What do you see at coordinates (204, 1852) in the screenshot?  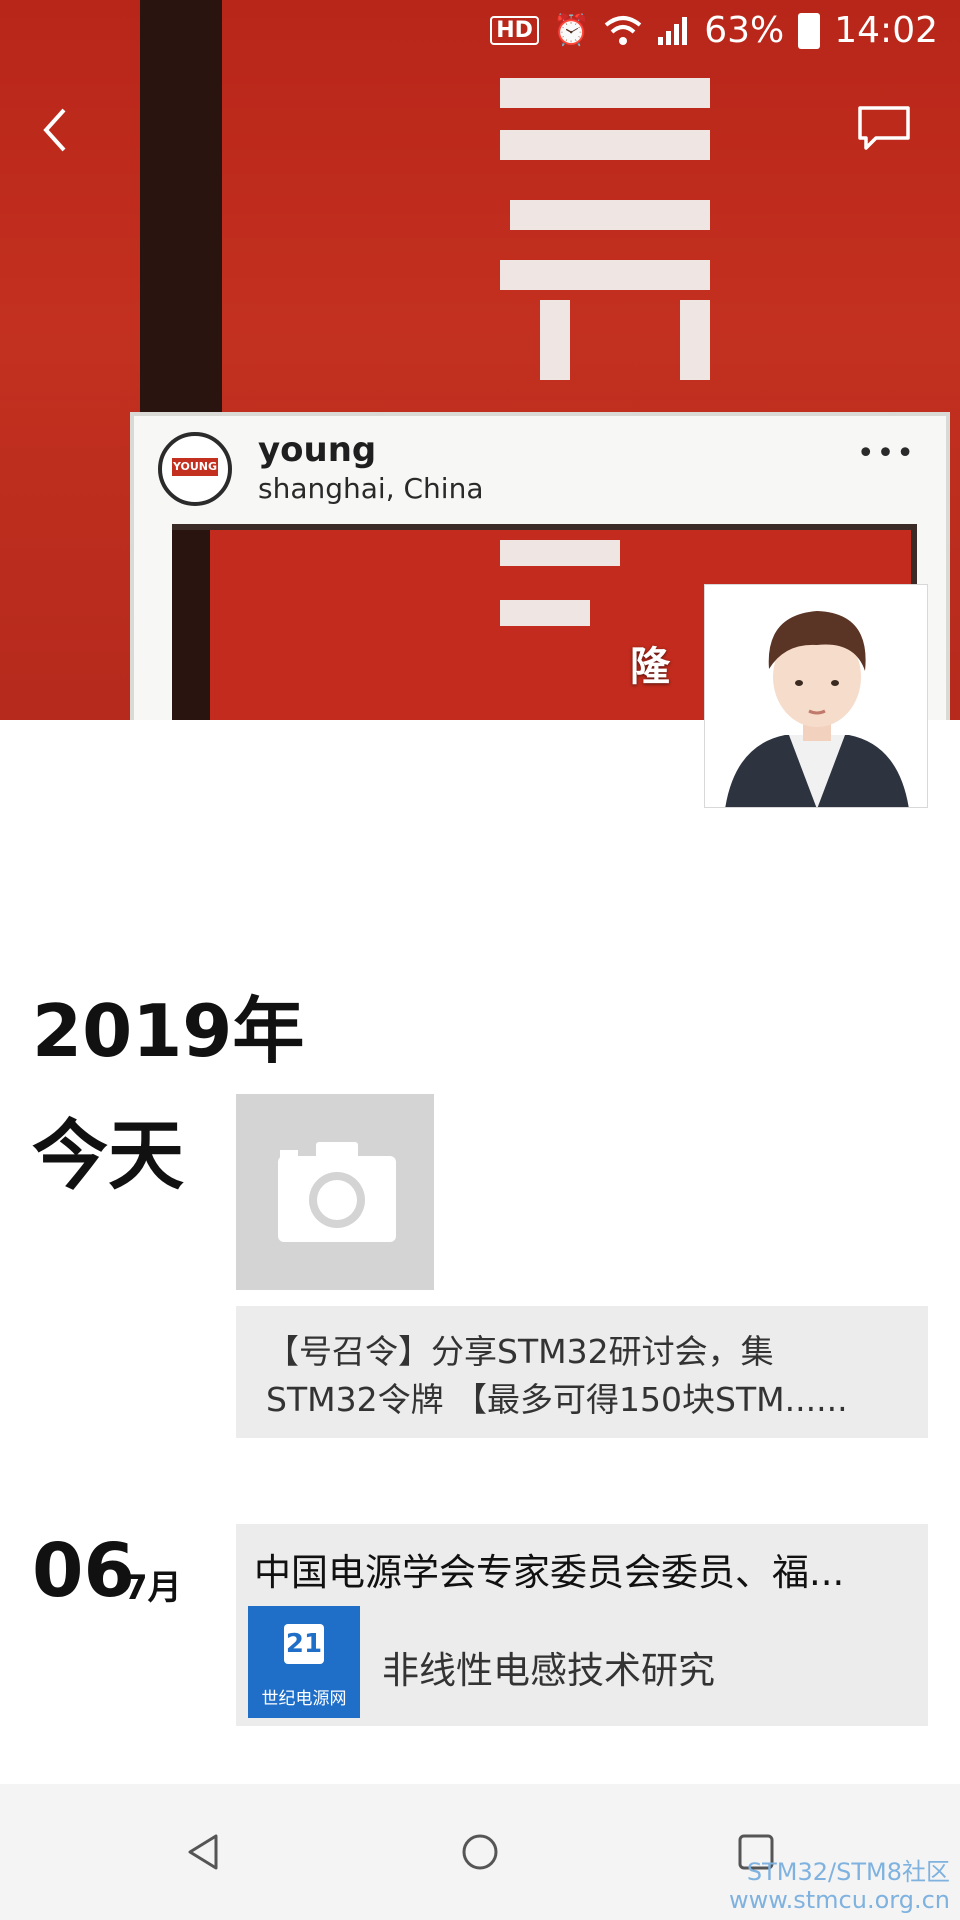 I see `nav-back-icon` at bounding box center [204, 1852].